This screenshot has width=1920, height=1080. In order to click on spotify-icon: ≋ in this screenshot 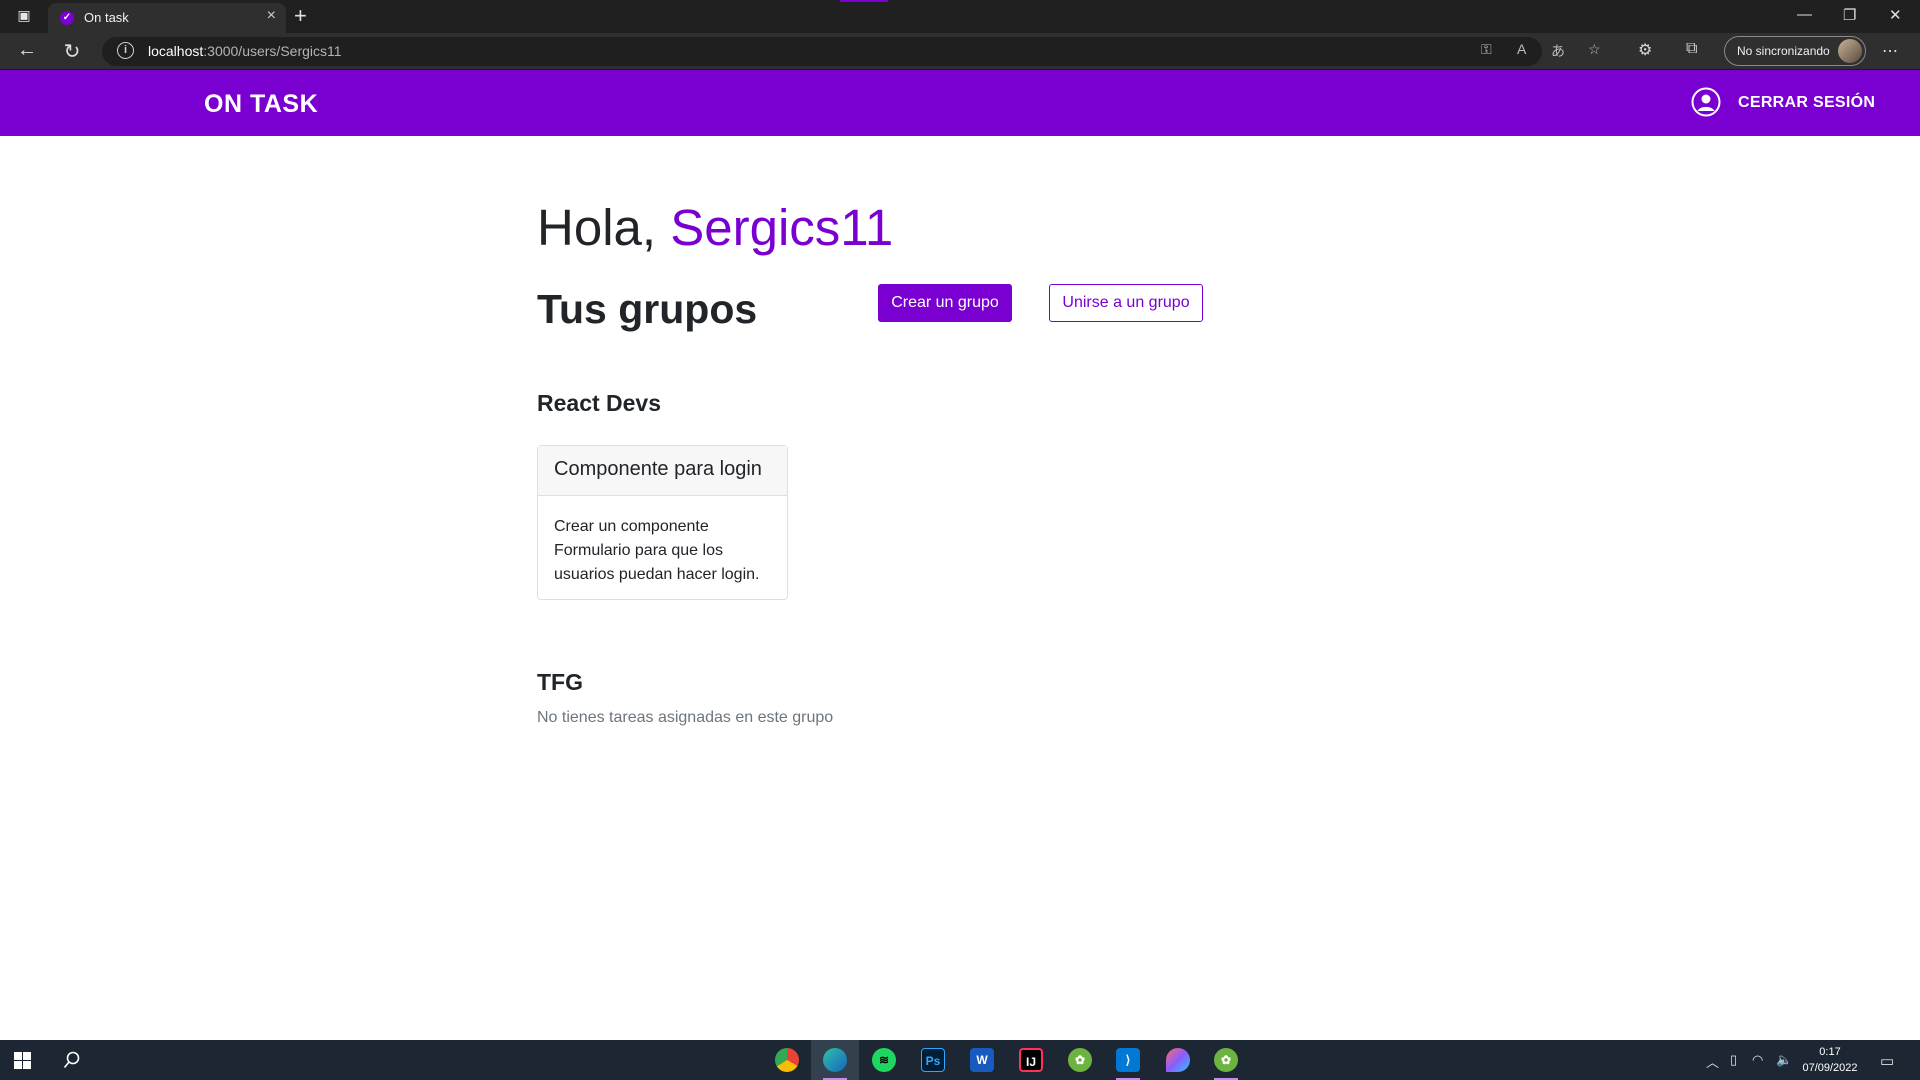, I will do `click(884, 1060)`.